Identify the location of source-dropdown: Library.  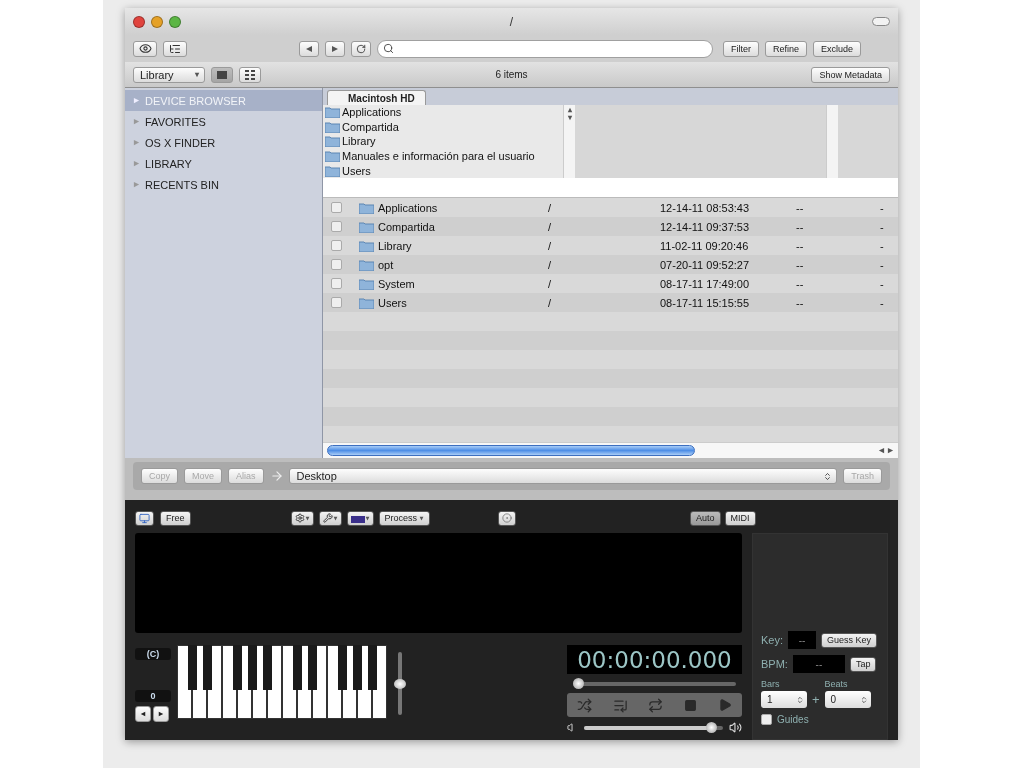
(169, 74).